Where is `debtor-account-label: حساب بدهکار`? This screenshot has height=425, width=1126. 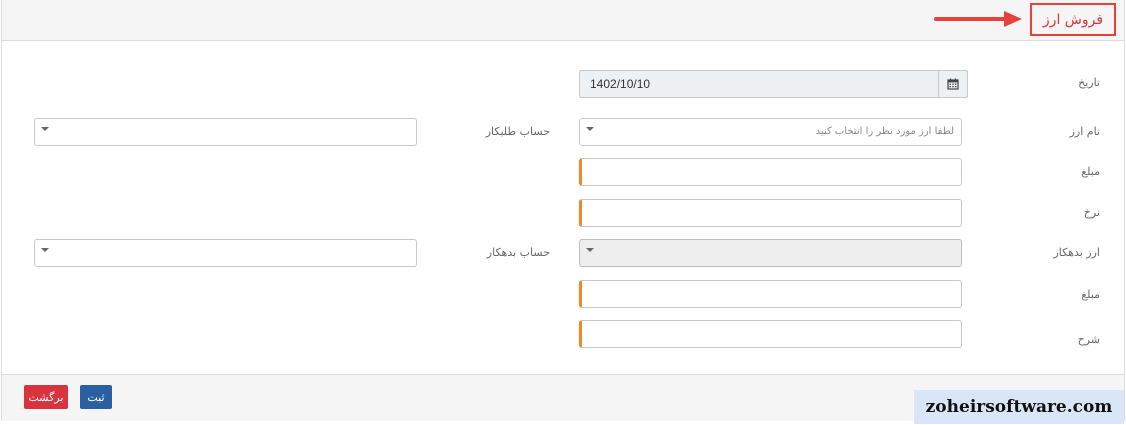
debtor-account-label: حساب بدهکار is located at coordinates (518, 252).